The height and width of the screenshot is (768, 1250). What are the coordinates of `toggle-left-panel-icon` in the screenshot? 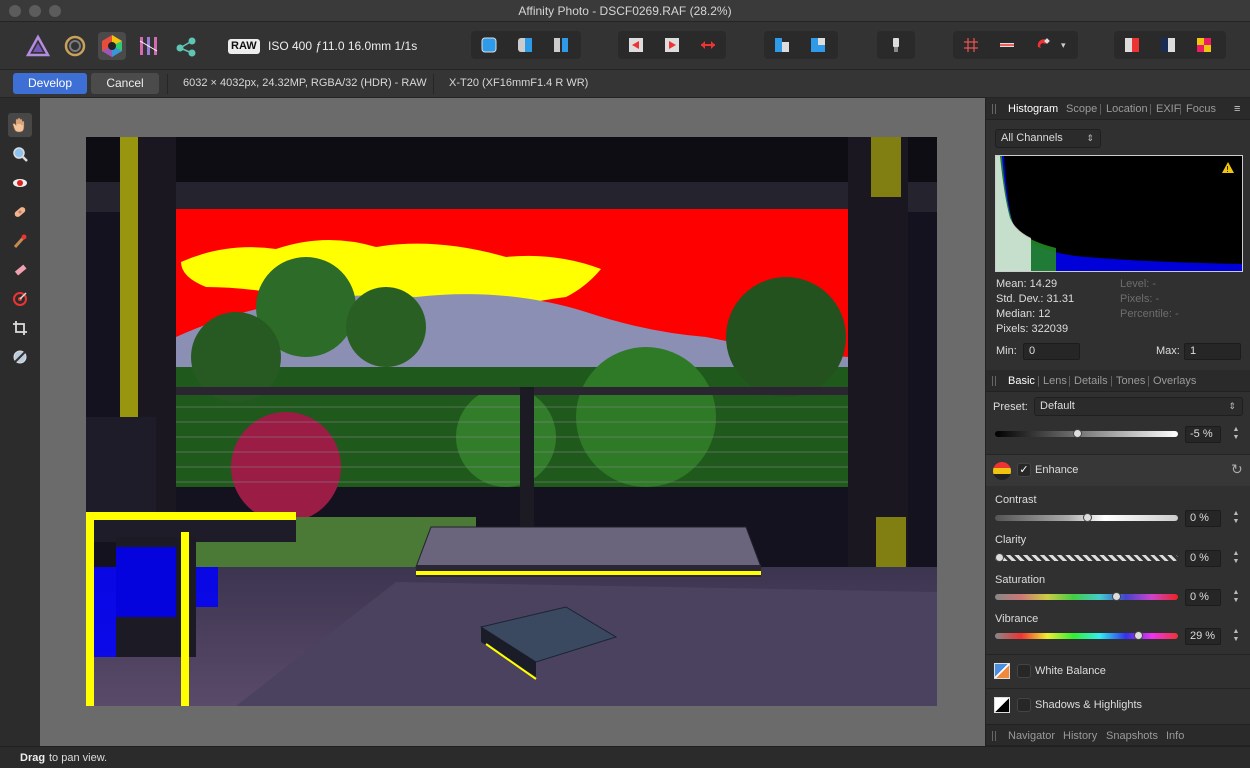 It's located at (1132, 45).